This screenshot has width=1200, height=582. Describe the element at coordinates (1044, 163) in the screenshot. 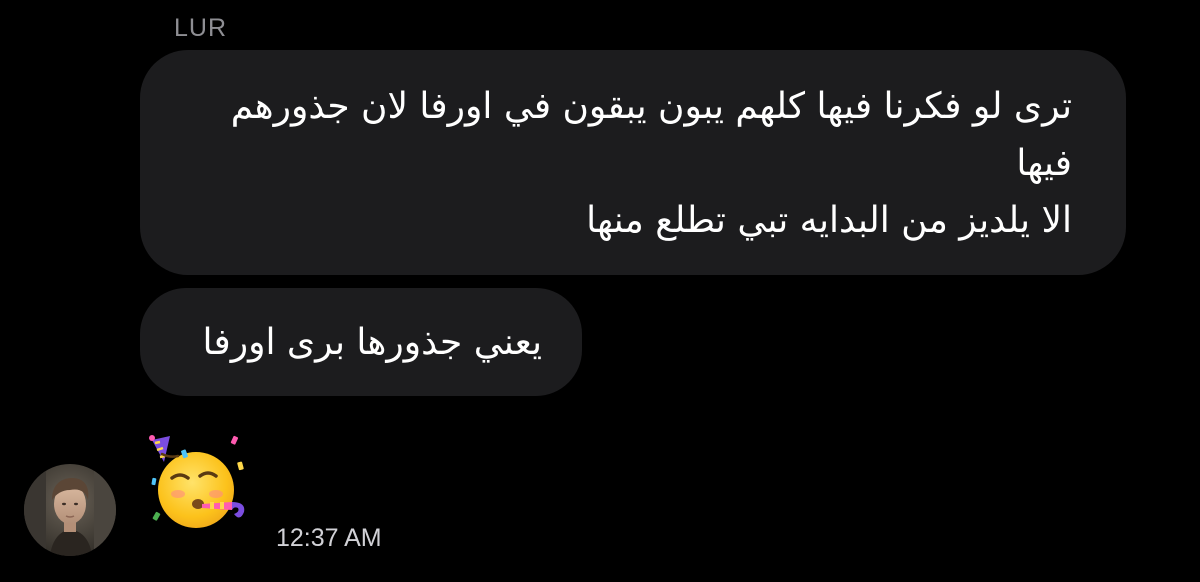

I see `message-text-line: فيها` at that location.